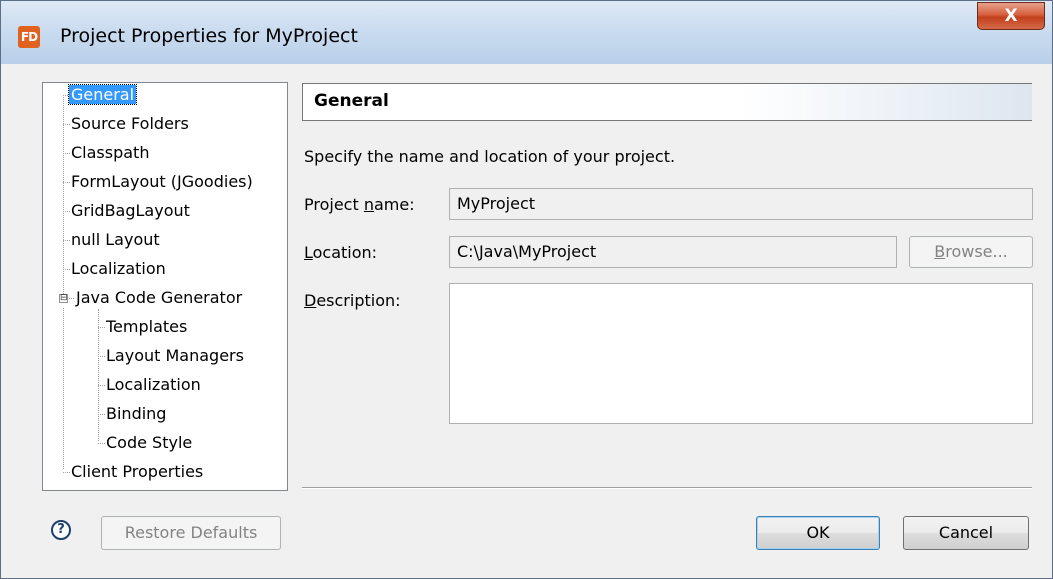 The width and height of the screenshot is (1053, 579). I want to click on tree-item-label: null Layout, so click(115, 239).